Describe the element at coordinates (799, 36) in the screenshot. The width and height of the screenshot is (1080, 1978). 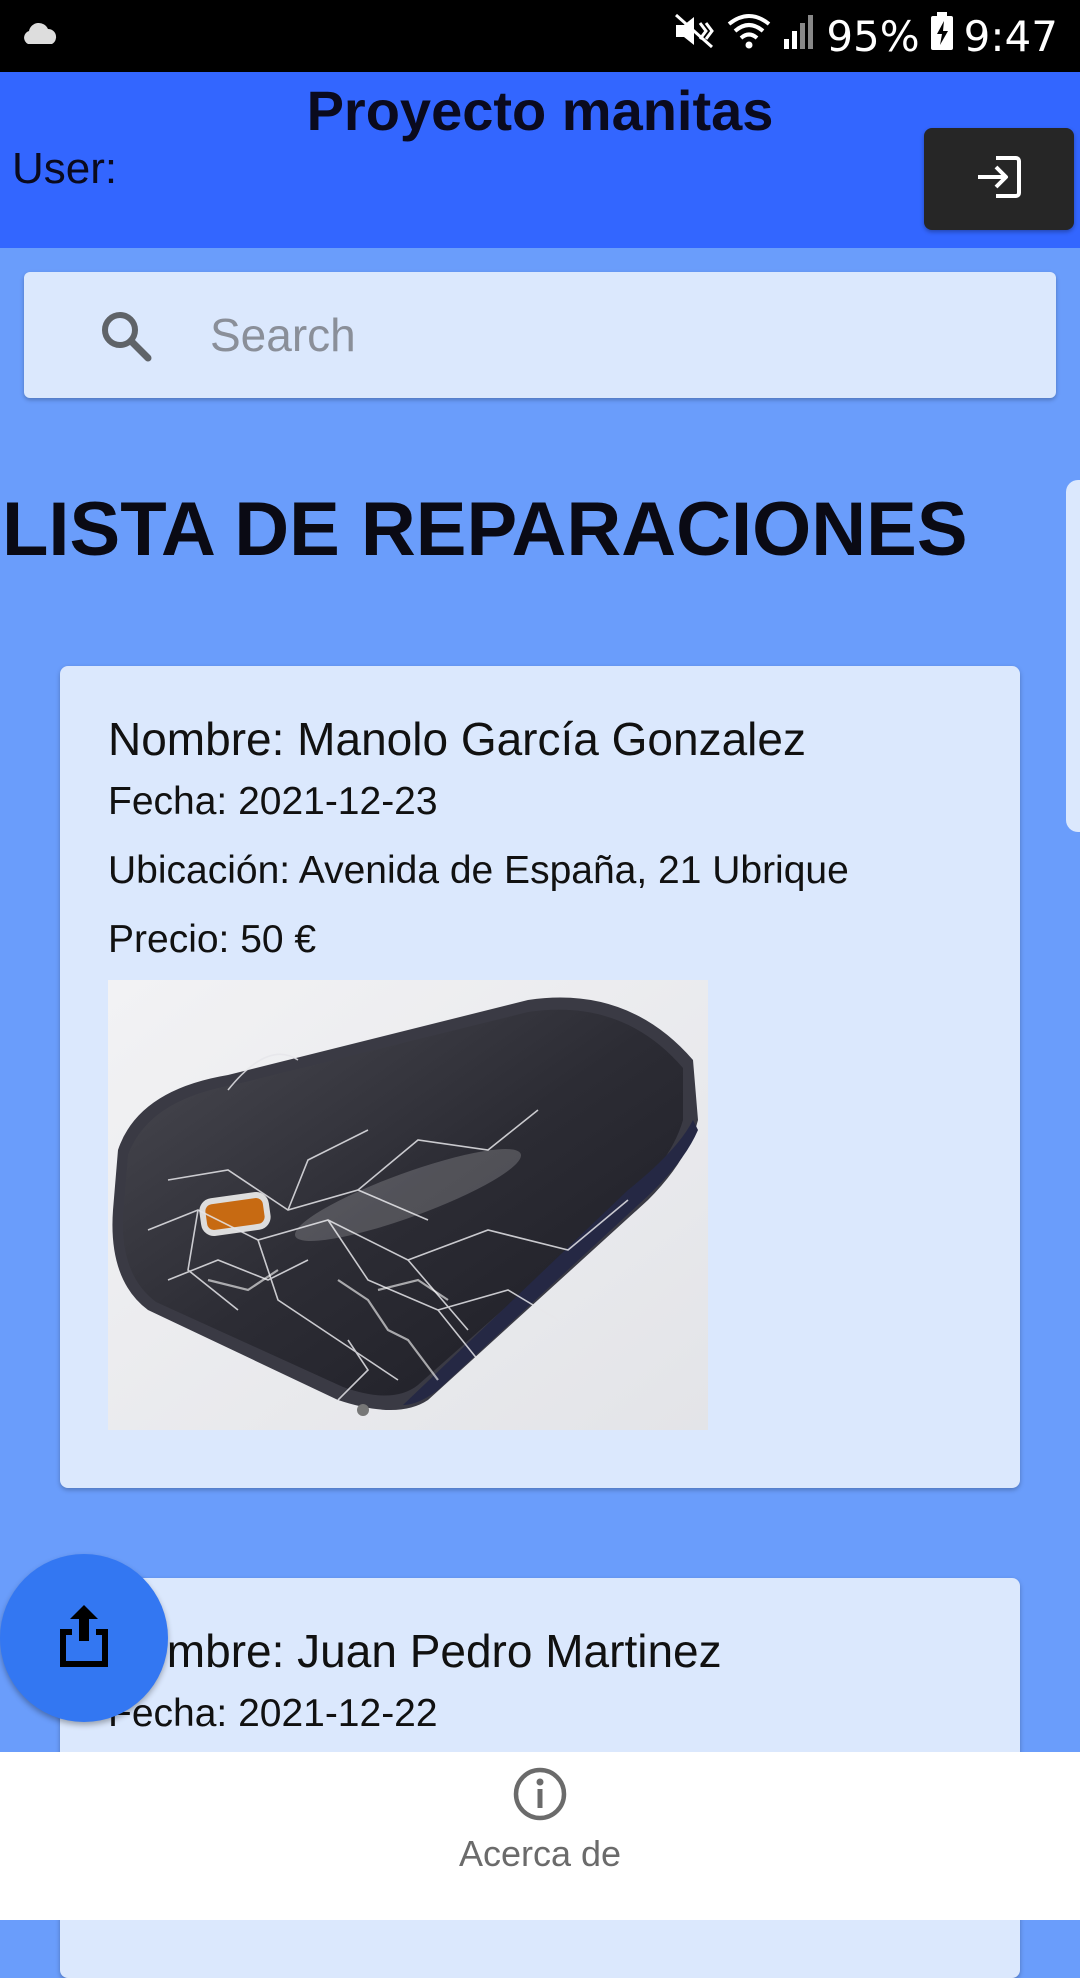
I see `signal-icon` at that location.